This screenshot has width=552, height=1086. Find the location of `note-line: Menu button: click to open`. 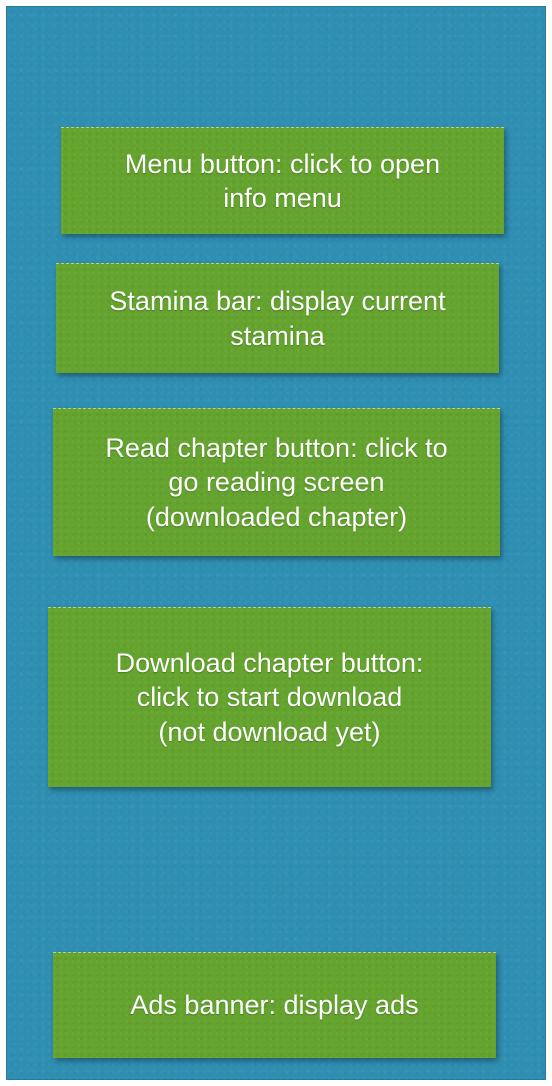

note-line: Menu button: click to open is located at coordinates (282, 163).